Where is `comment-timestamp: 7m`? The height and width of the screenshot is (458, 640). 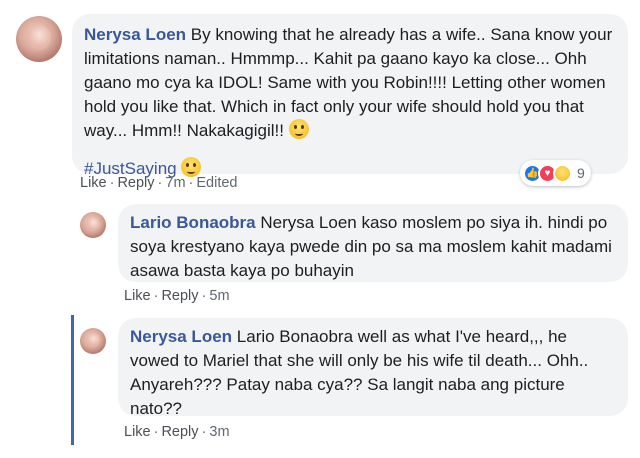
comment-timestamp: 7m is located at coordinates (175, 183).